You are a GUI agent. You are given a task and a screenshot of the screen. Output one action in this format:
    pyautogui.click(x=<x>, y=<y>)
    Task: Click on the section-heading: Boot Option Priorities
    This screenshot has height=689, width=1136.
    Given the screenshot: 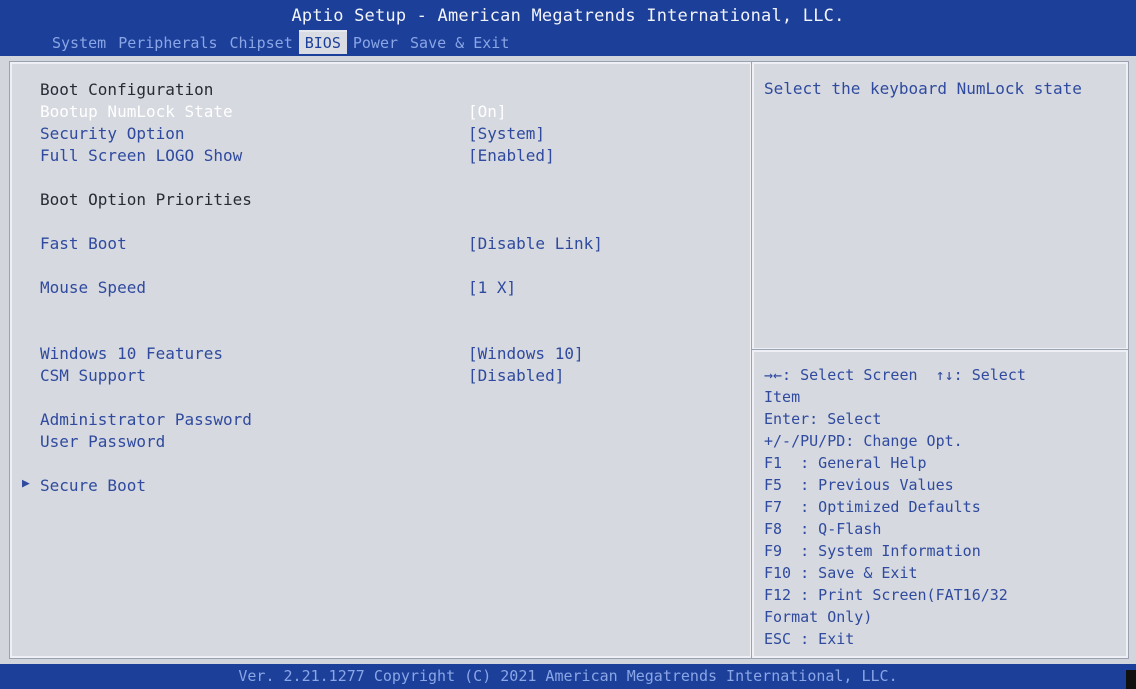 What is the action you would take?
    pyautogui.click(x=146, y=199)
    